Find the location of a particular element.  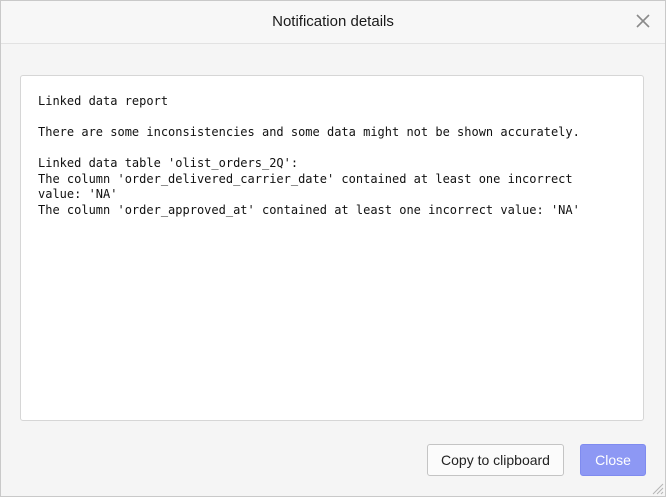

close-button: Close is located at coordinates (613, 460).